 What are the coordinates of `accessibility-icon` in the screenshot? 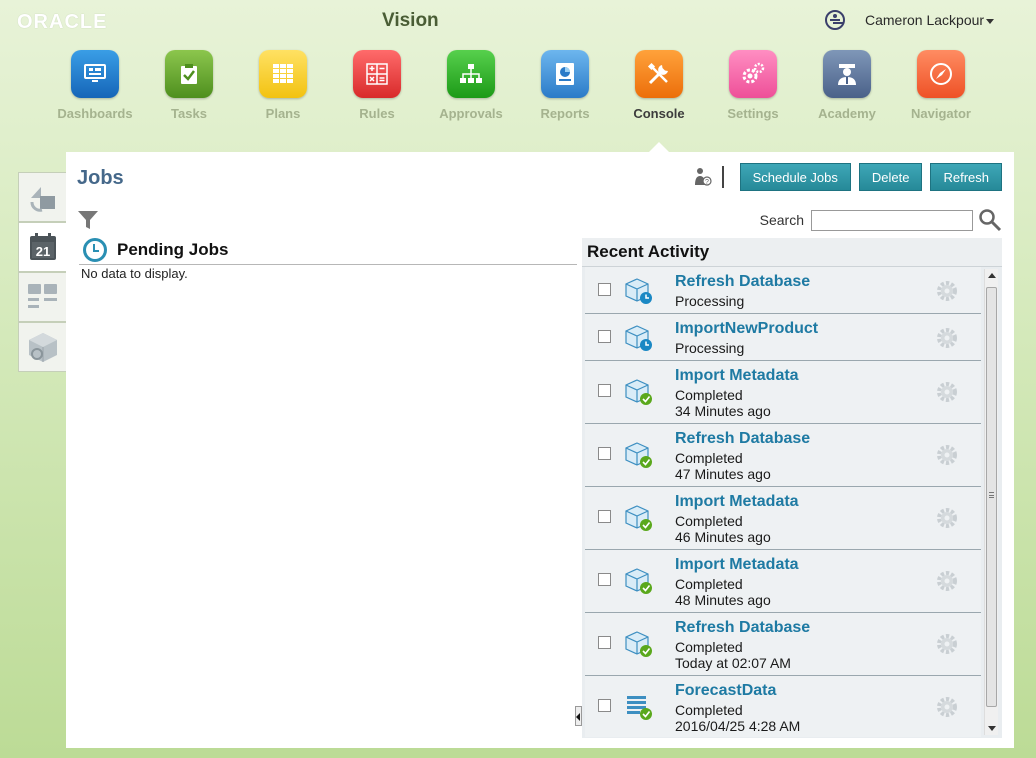 It's located at (835, 20).